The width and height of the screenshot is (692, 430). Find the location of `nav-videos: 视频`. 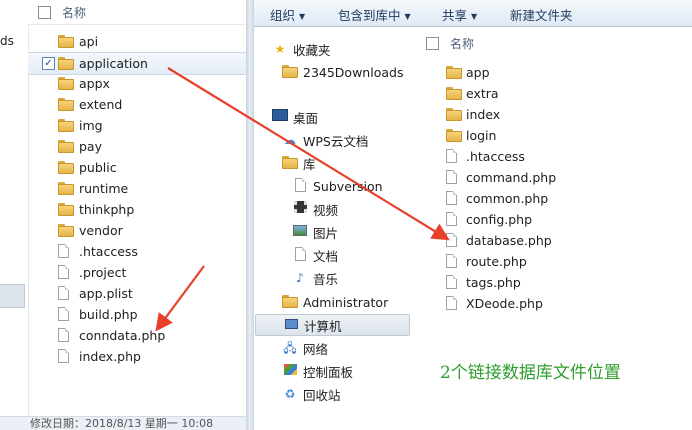

nav-videos: 视频 is located at coordinates (315, 209).